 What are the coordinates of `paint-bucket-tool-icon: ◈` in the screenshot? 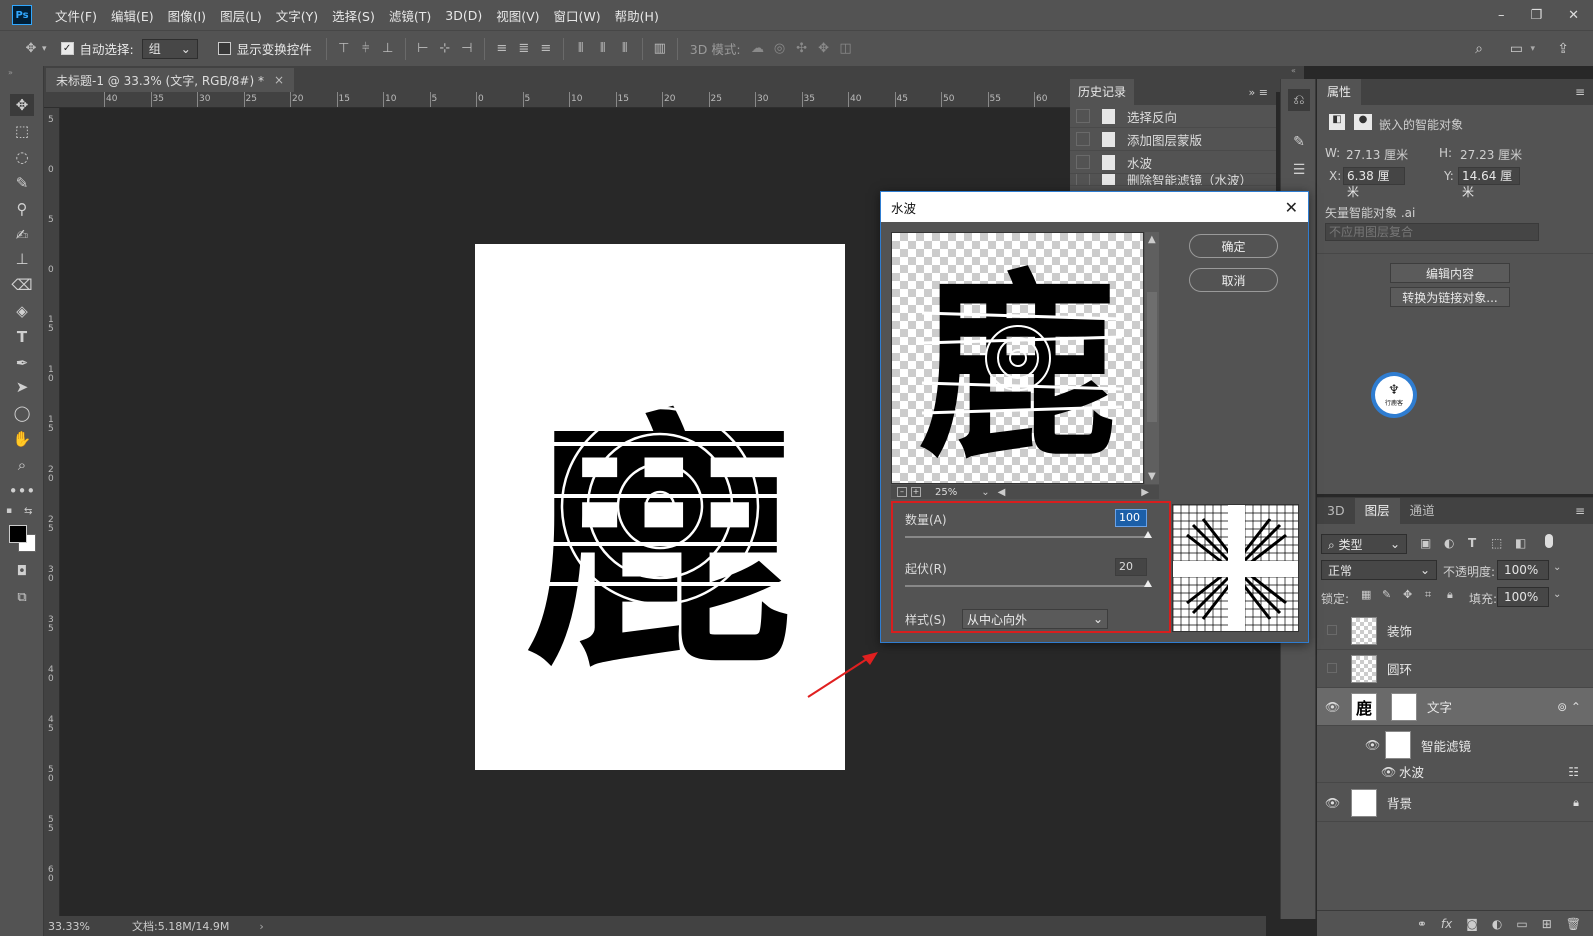 It's located at (22, 311).